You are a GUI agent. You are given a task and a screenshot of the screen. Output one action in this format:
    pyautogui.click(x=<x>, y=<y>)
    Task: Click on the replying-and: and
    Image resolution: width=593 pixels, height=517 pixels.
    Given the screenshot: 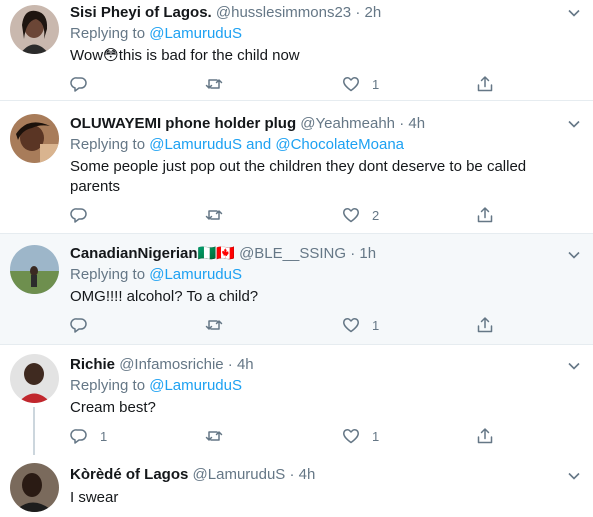 What is the action you would take?
    pyautogui.click(x=258, y=144)
    